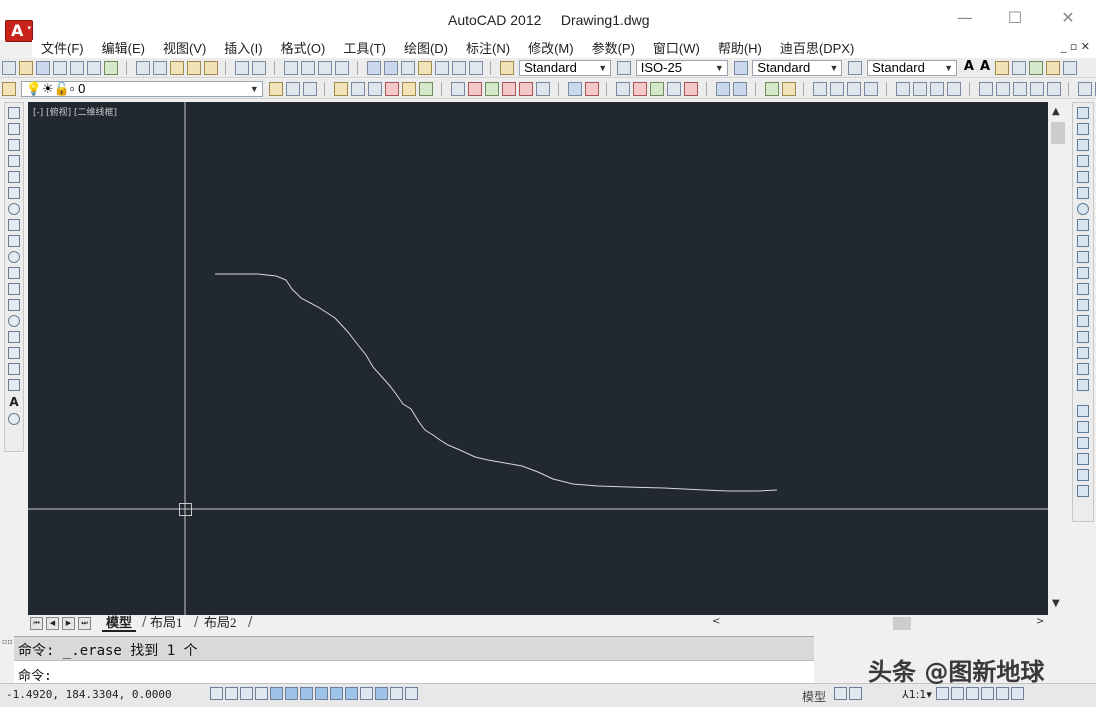 This screenshot has height=707, width=1096. I want to click on point-icon, so click(14, 321).